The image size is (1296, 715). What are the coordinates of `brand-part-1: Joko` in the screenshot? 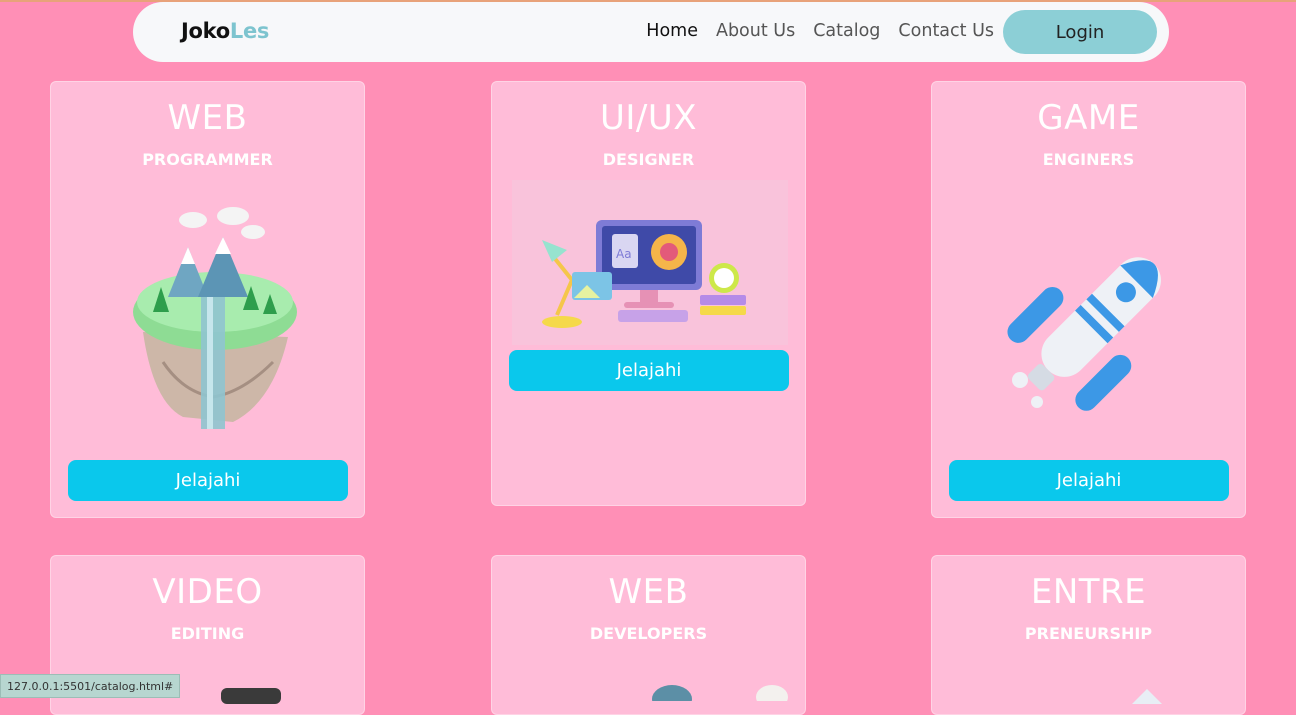 It's located at (205, 31).